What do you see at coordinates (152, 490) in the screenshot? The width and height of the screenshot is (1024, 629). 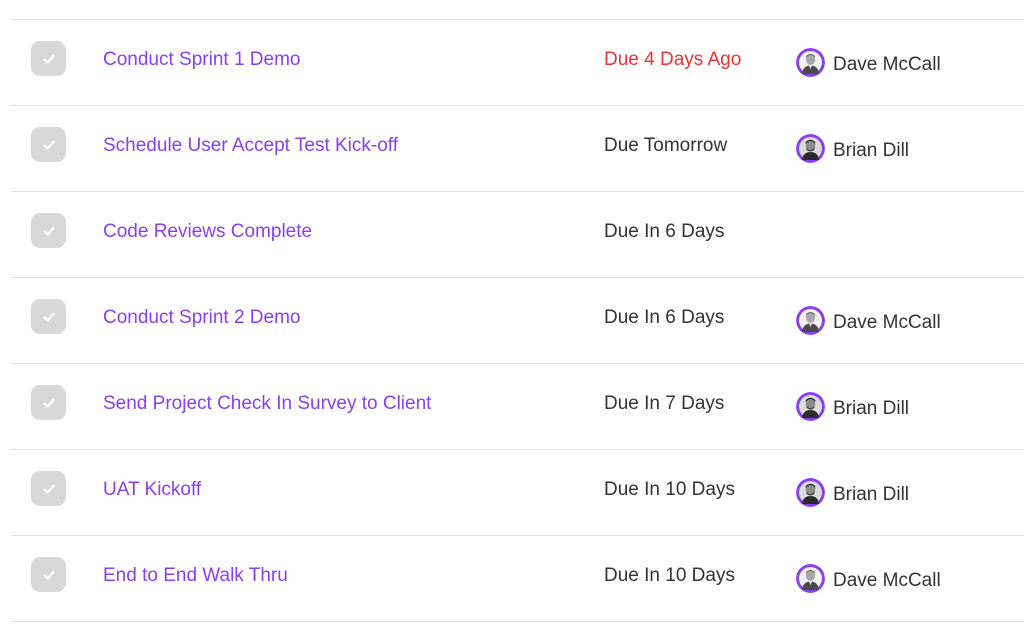 I see `task-title-link: UAT Kickoff` at bounding box center [152, 490].